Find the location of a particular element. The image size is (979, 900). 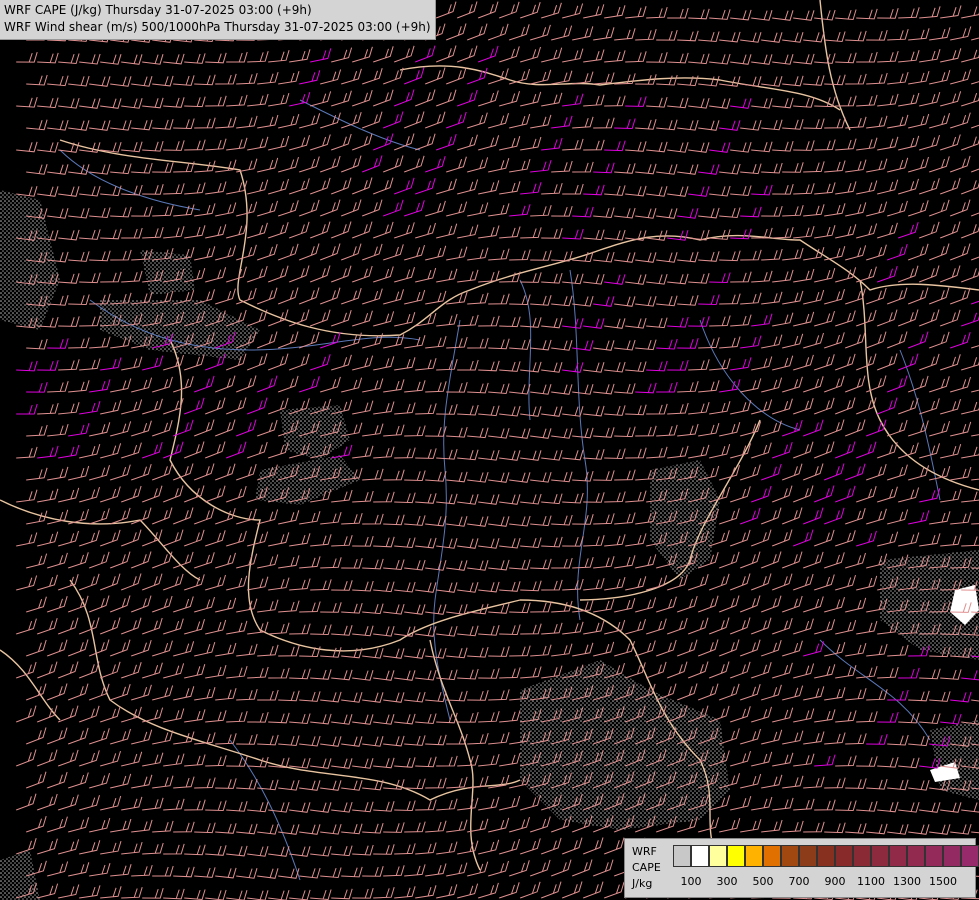

cape-area is located at coordinates (180, 330).